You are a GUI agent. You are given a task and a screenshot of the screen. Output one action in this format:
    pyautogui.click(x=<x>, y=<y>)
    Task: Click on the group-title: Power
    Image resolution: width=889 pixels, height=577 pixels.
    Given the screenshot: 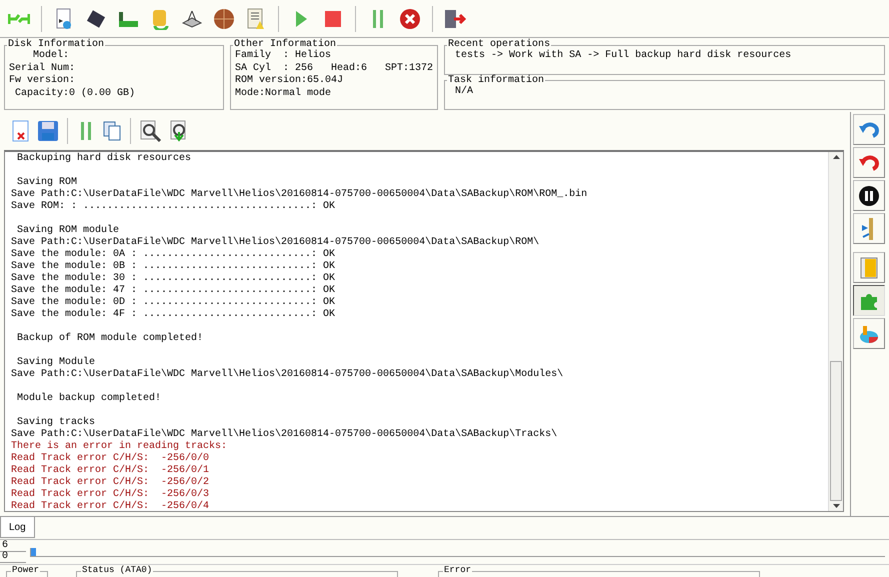 What is the action you would take?
    pyautogui.click(x=25, y=570)
    